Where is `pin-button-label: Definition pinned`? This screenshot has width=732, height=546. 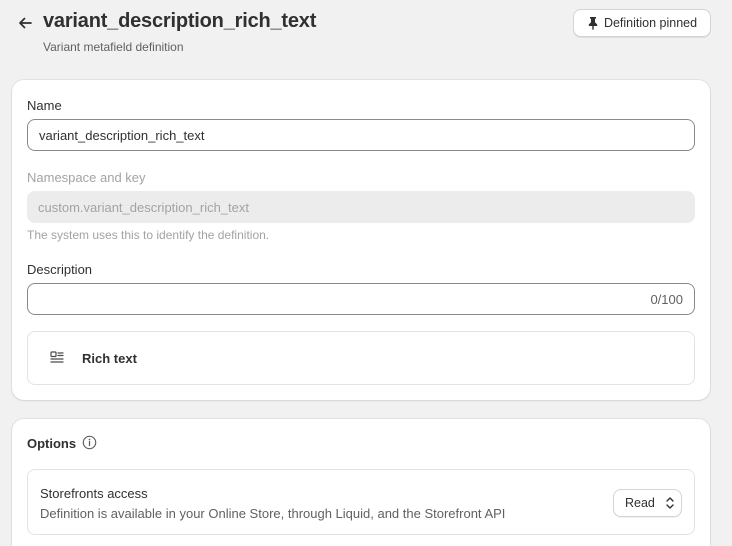
pin-button-label: Definition pinned is located at coordinates (650, 23).